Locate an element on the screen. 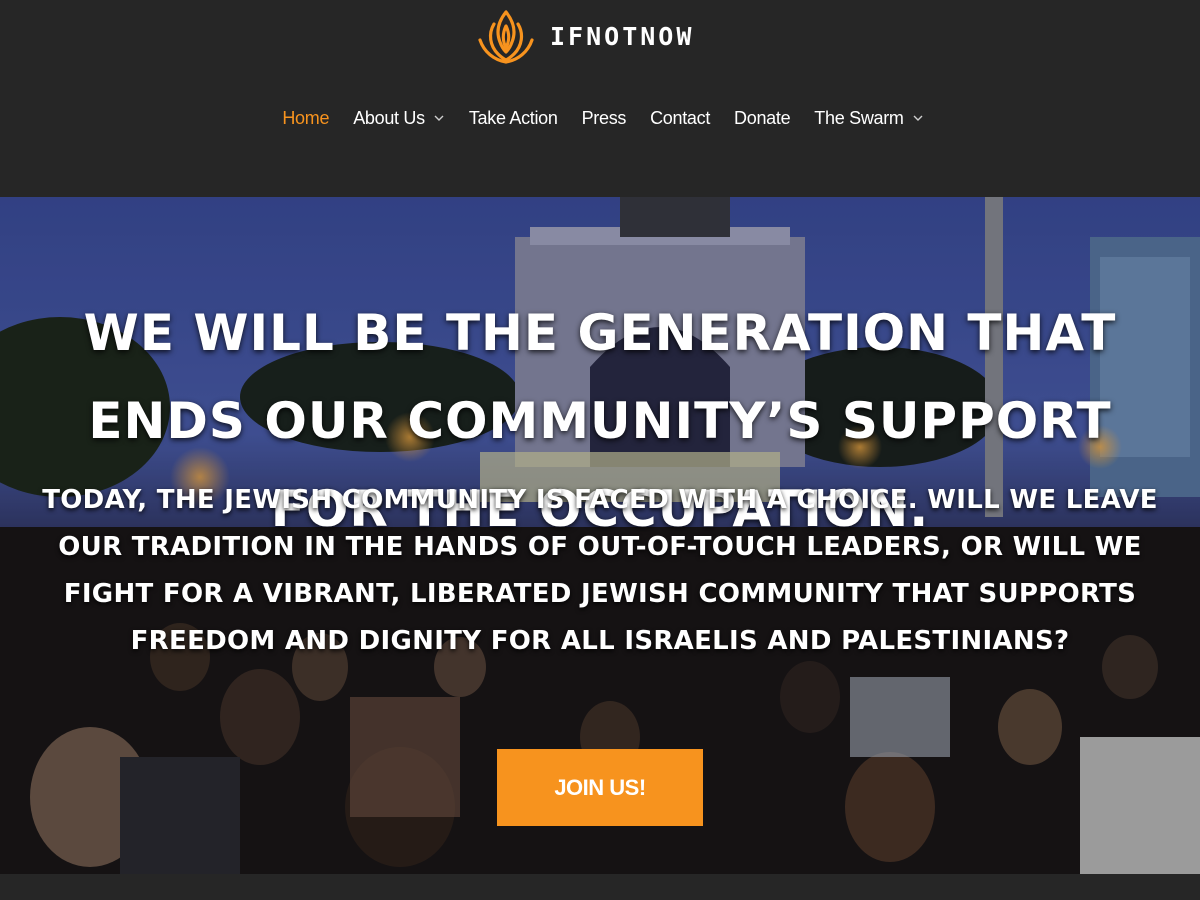 This screenshot has height=900, width=1200. nav-take-action: Take Action is located at coordinates (513, 118).